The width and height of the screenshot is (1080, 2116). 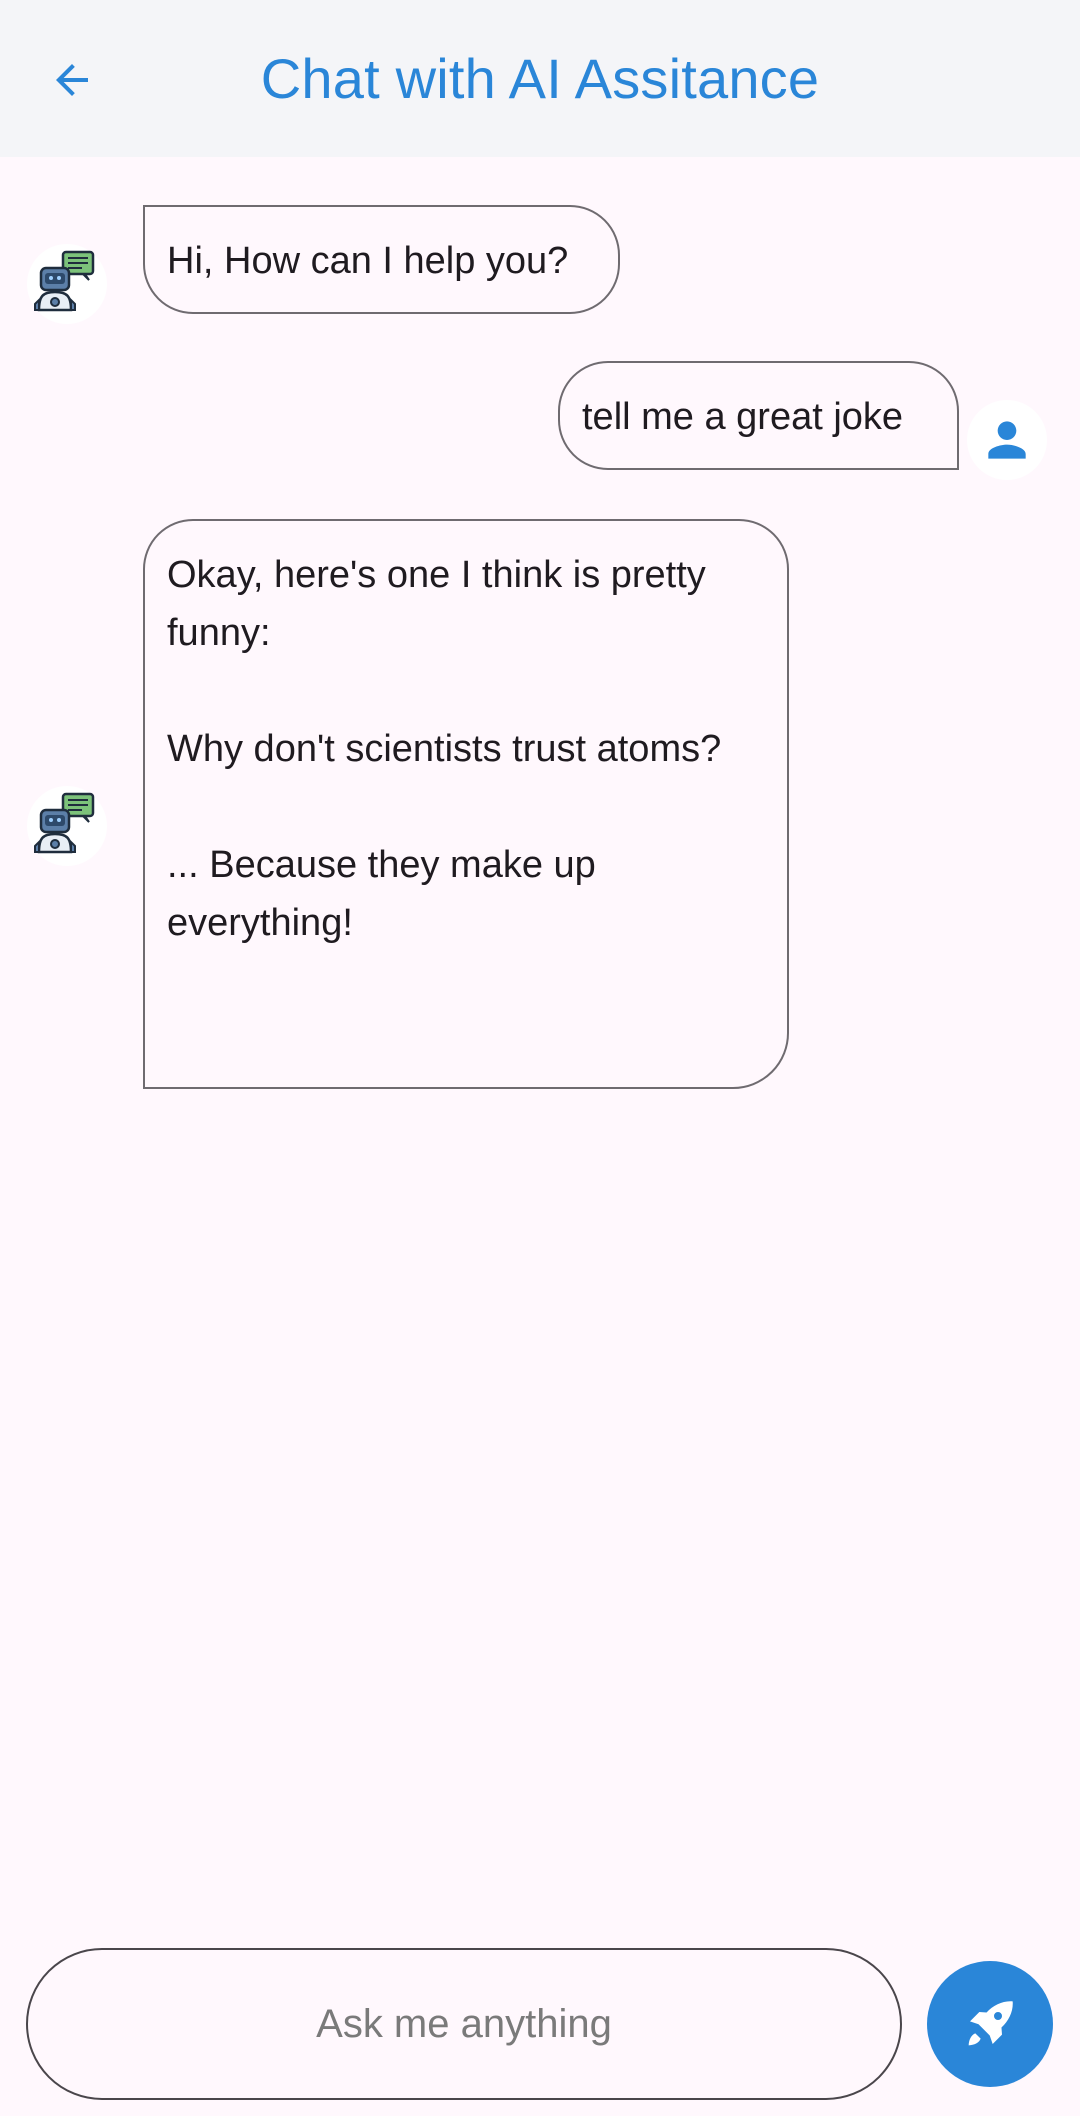 I want to click on message-input-placeholder: Ask me anything, so click(x=464, y=2023).